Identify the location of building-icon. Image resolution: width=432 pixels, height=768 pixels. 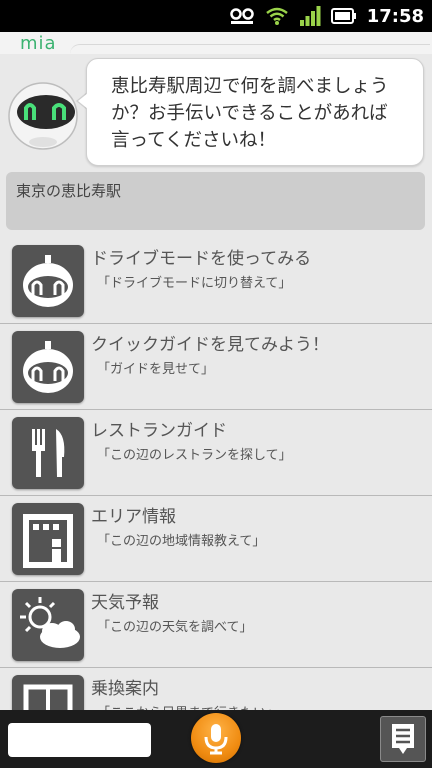
(48, 539).